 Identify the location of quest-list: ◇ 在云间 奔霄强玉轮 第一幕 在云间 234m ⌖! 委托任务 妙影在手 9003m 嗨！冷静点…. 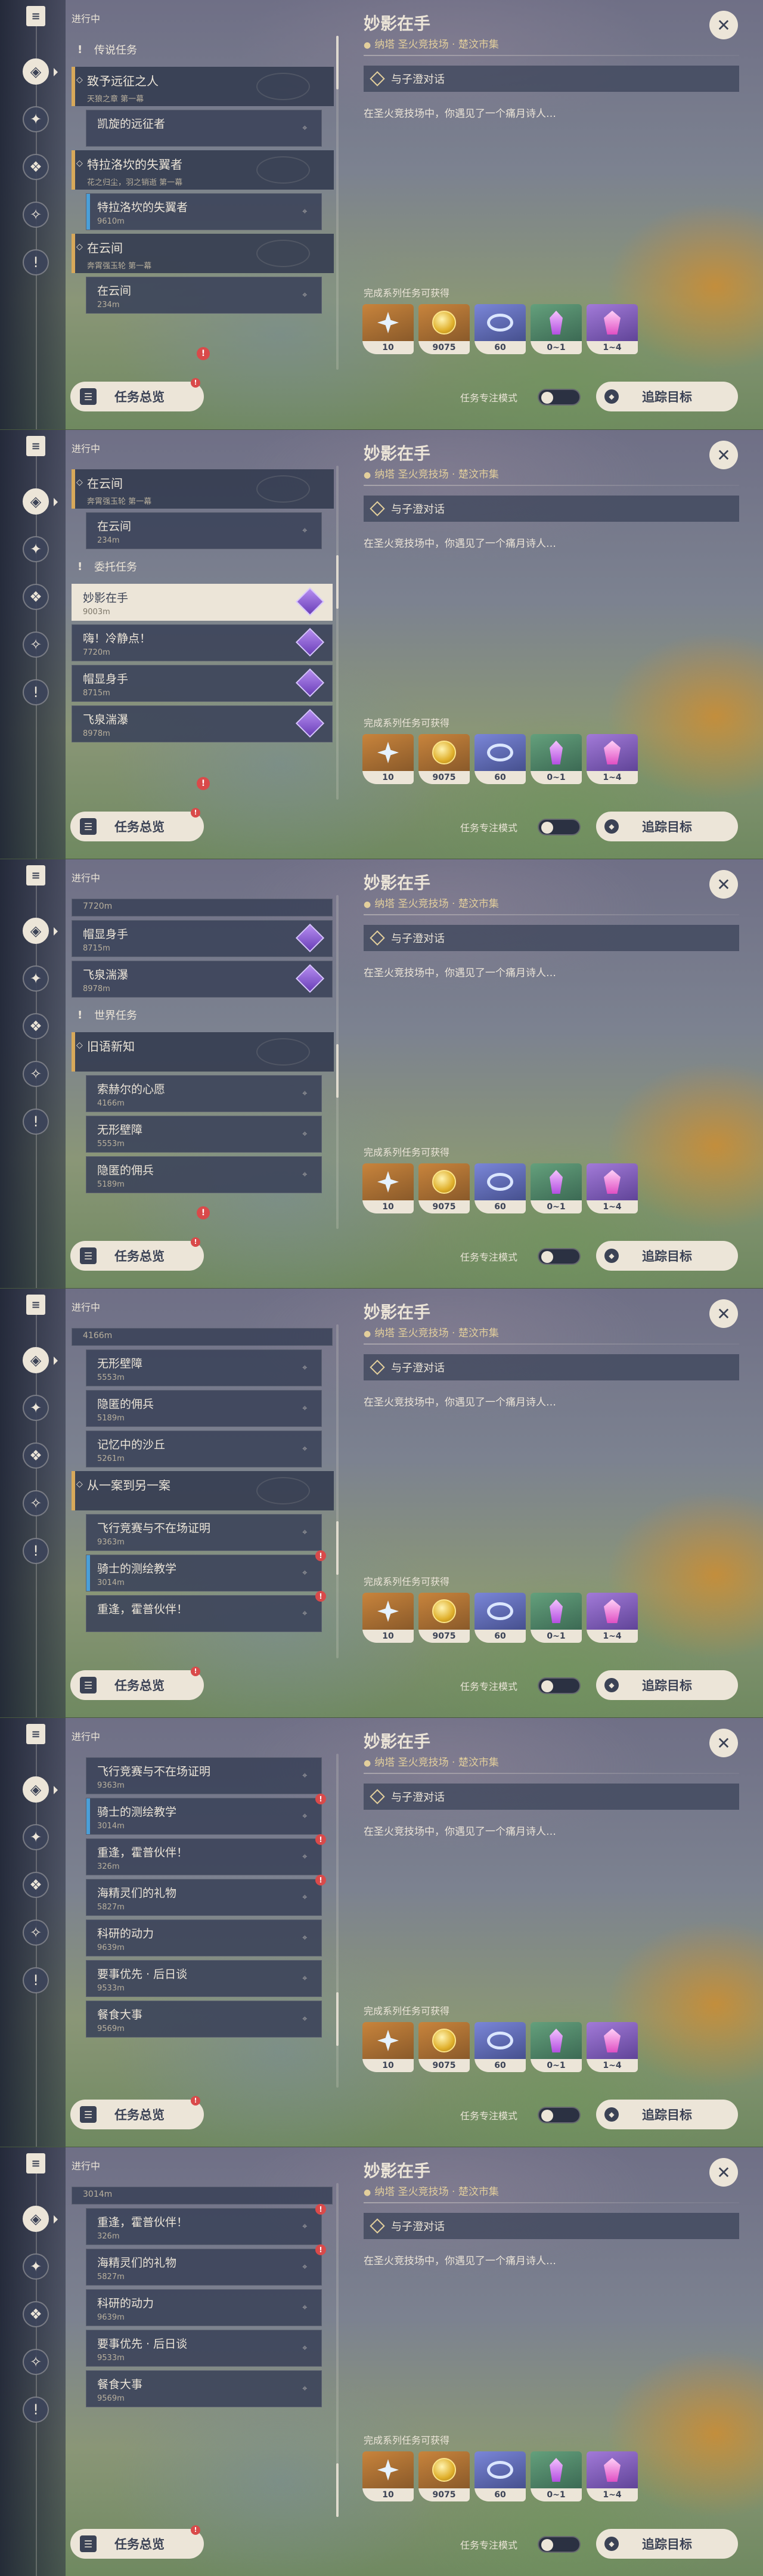
(203, 633).